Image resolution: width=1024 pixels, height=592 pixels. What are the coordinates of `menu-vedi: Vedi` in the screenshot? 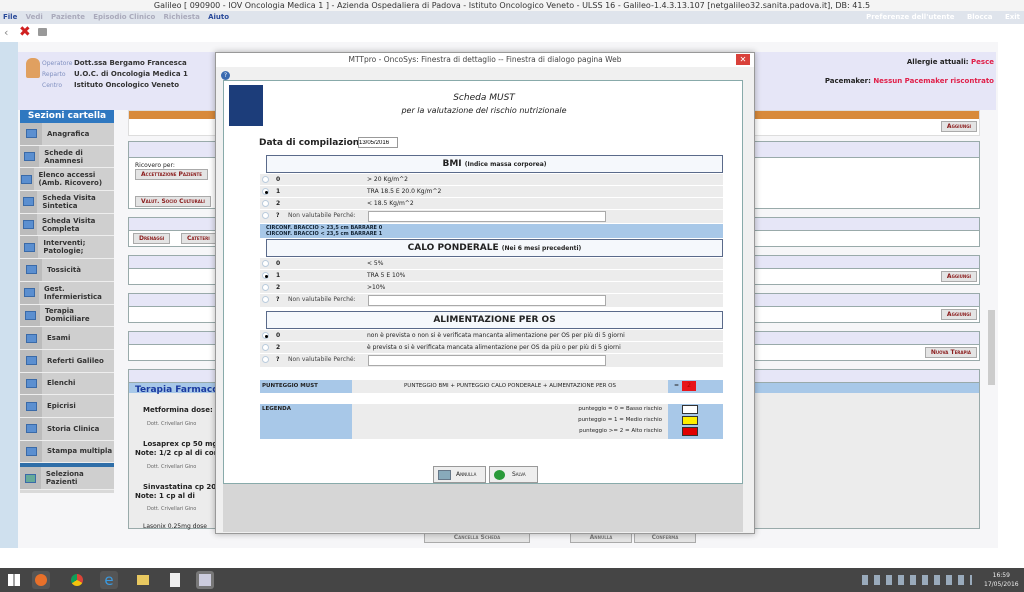 It's located at (34, 17).